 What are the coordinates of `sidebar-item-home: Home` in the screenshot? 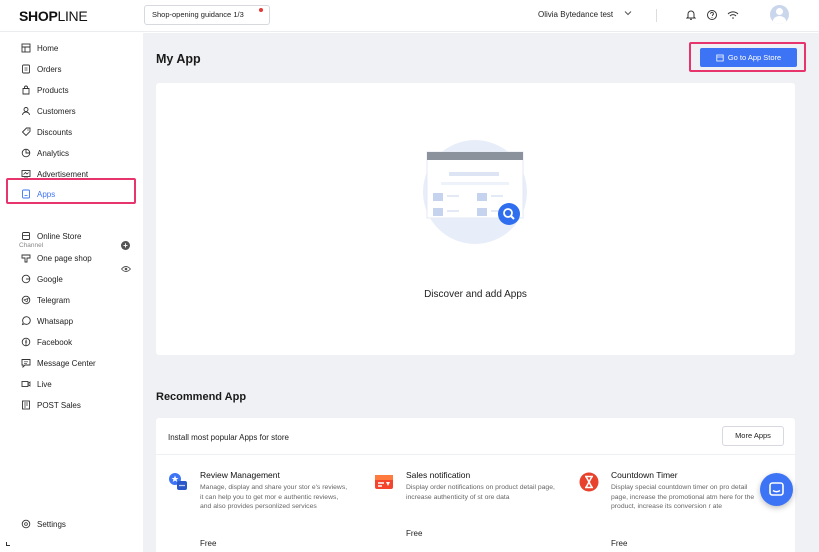 It's located at (71, 48).